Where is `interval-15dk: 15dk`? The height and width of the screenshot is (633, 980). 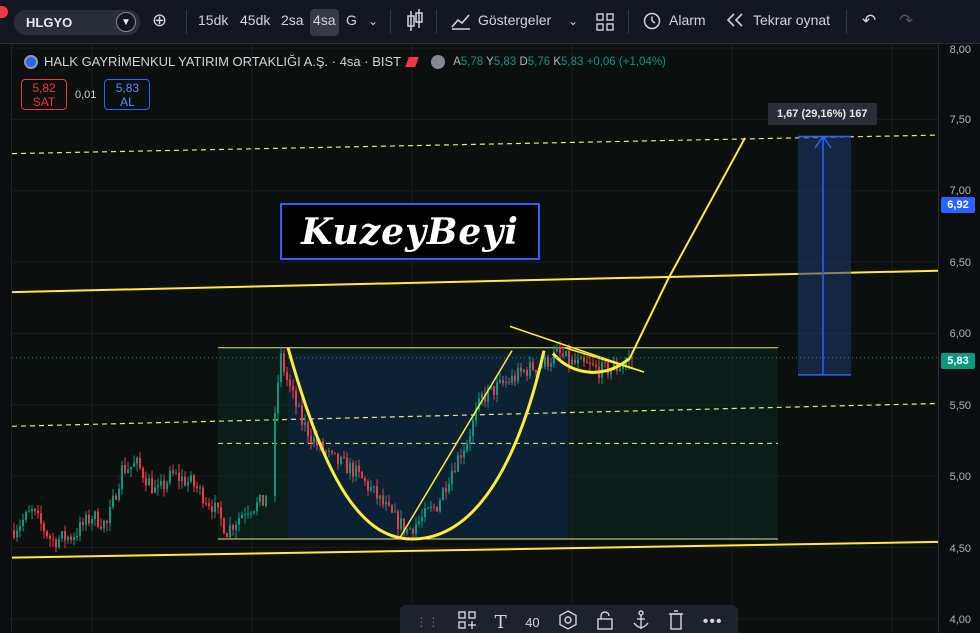
interval-15dk: 15dk is located at coordinates (213, 20).